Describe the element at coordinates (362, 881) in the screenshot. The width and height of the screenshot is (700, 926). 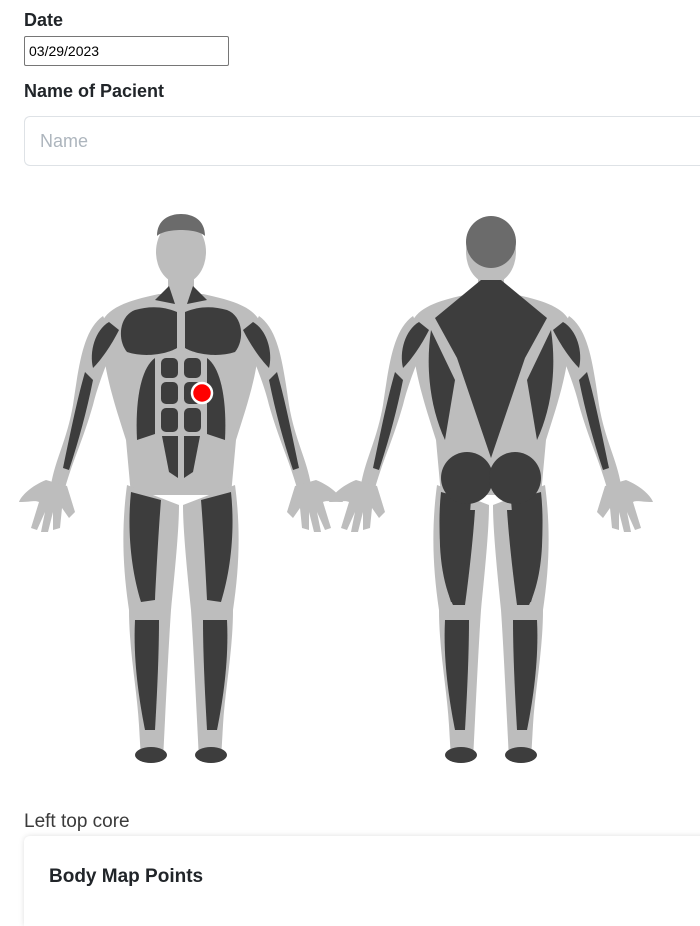
I see `body-map-points-card: Body Map Points` at that location.